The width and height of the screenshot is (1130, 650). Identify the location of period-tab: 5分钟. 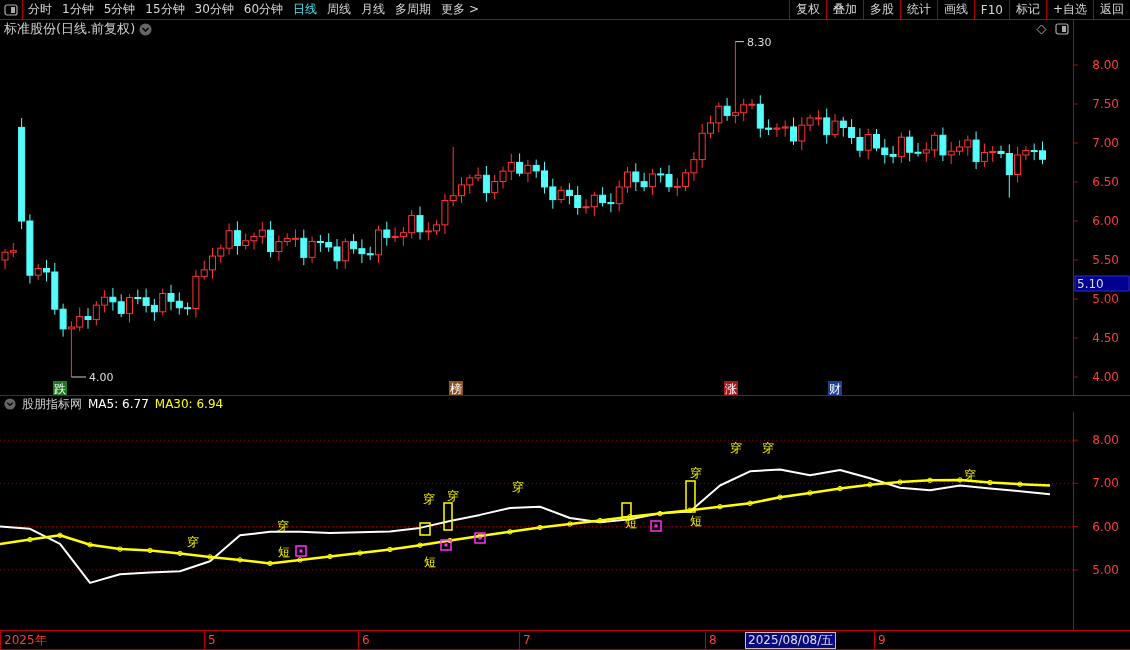
(119, 9).